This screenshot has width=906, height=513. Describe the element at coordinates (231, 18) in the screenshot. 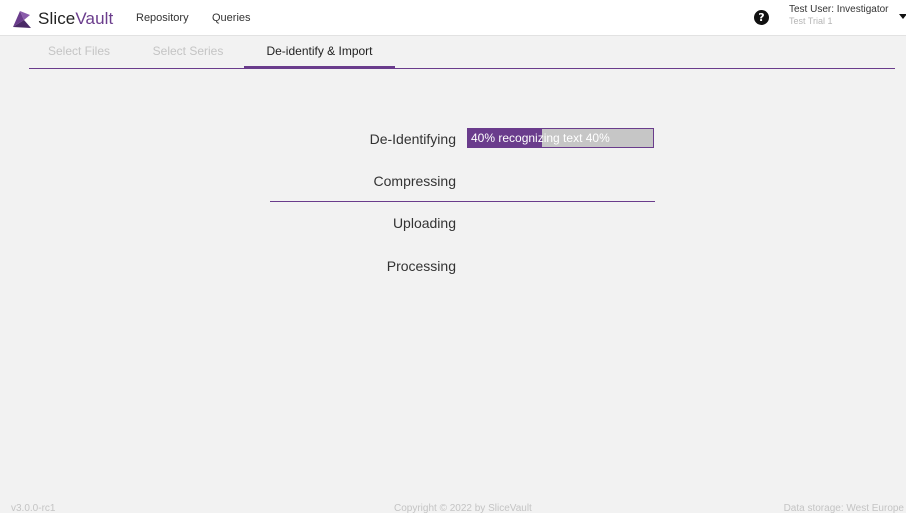

I see `nav-queries: Queries` at that location.